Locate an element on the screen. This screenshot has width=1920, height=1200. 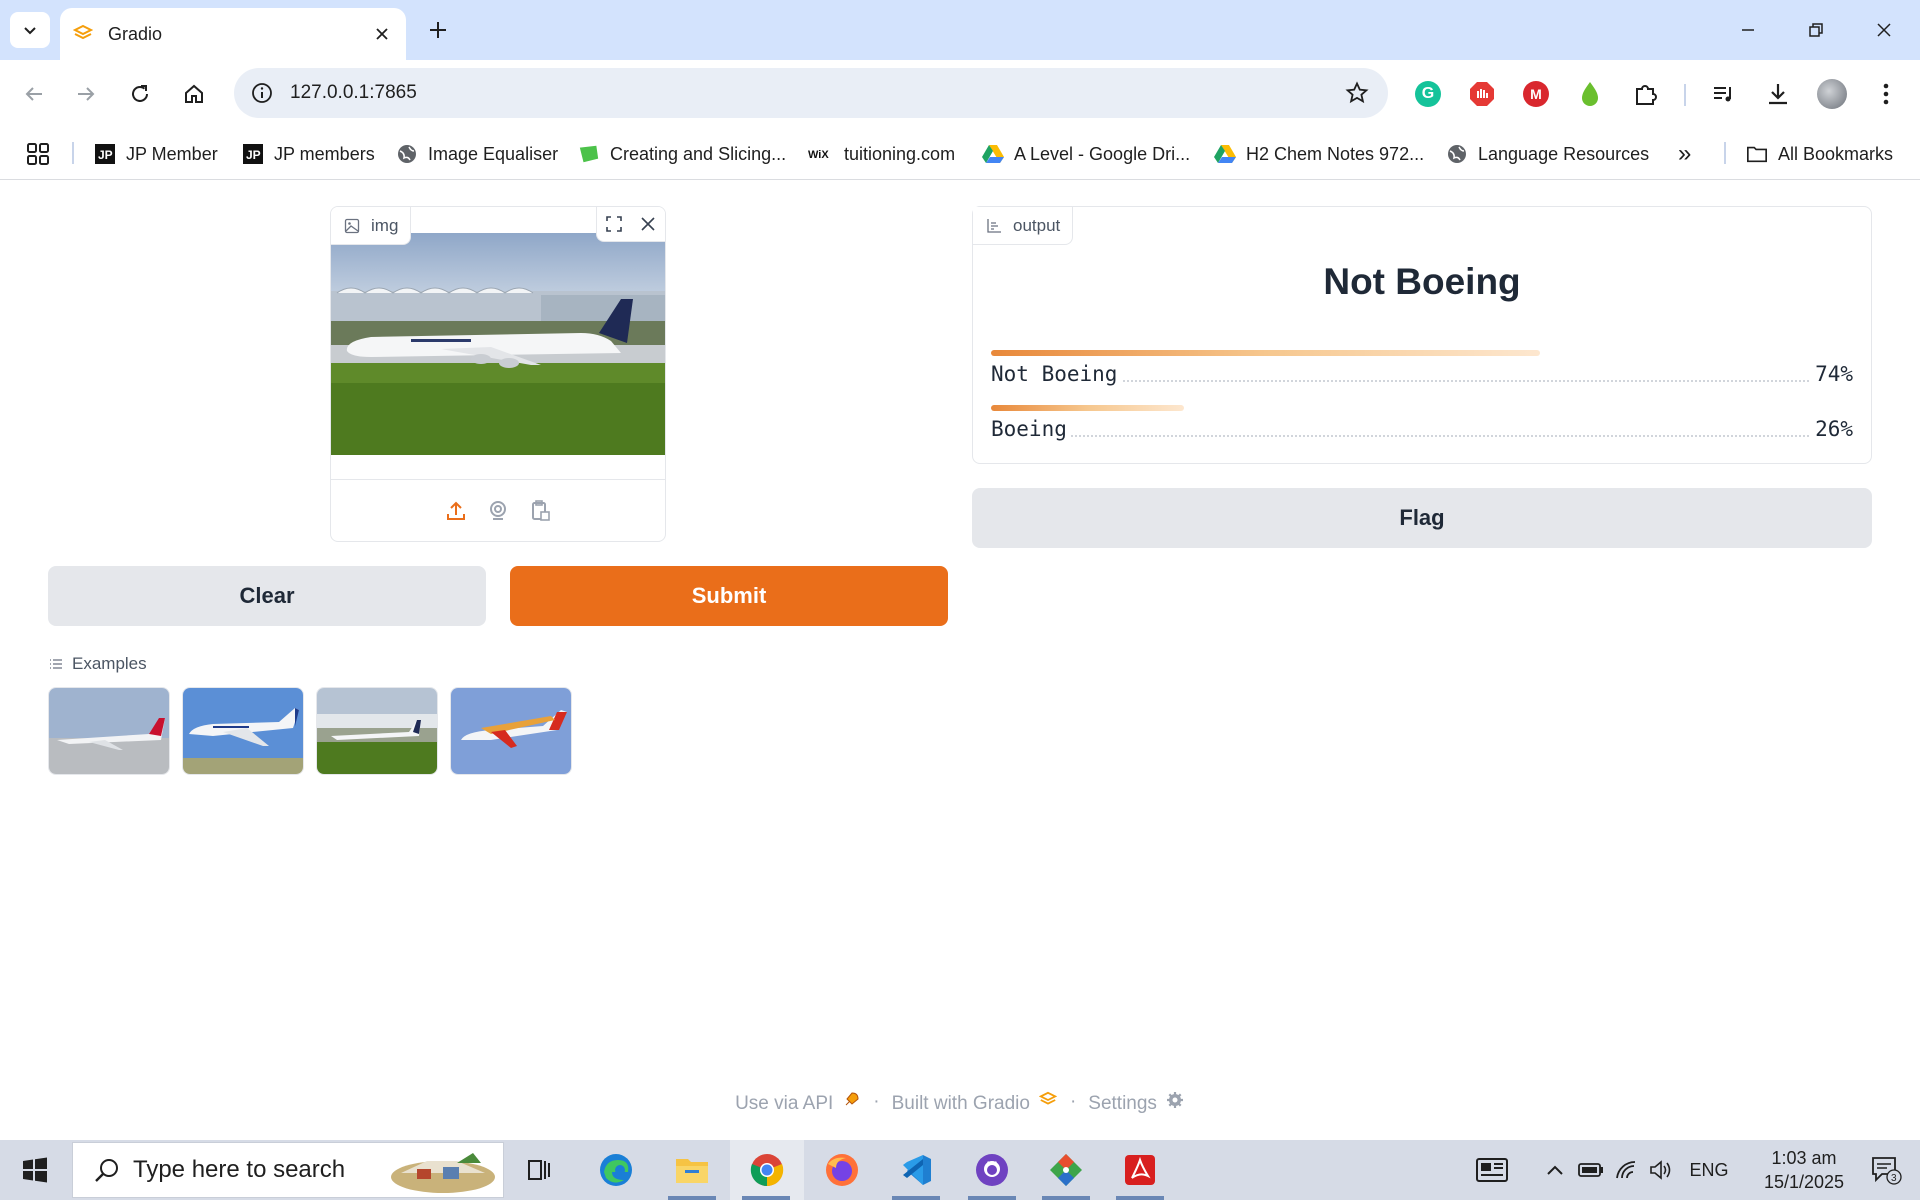
show-hidden-icons-icon is located at coordinates (1555, 1170).